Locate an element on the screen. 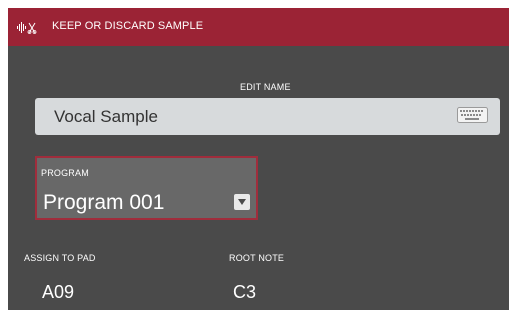 The width and height of the screenshot is (517, 318). program-select: PROGRAM Program 001 is located at coordinates (146, 188).